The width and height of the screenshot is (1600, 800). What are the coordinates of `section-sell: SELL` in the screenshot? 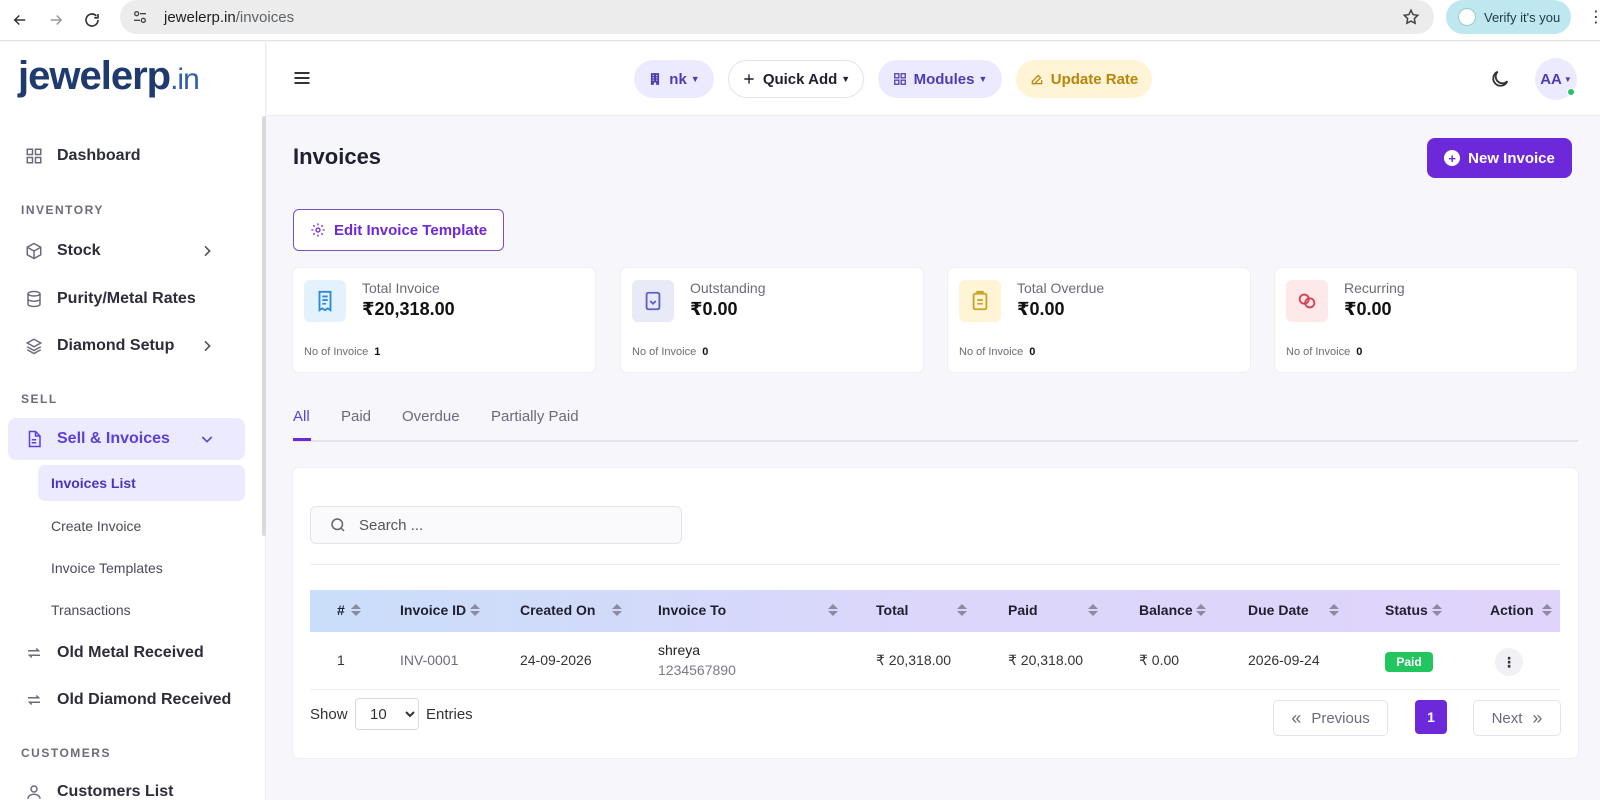 It's located at (39, 399).